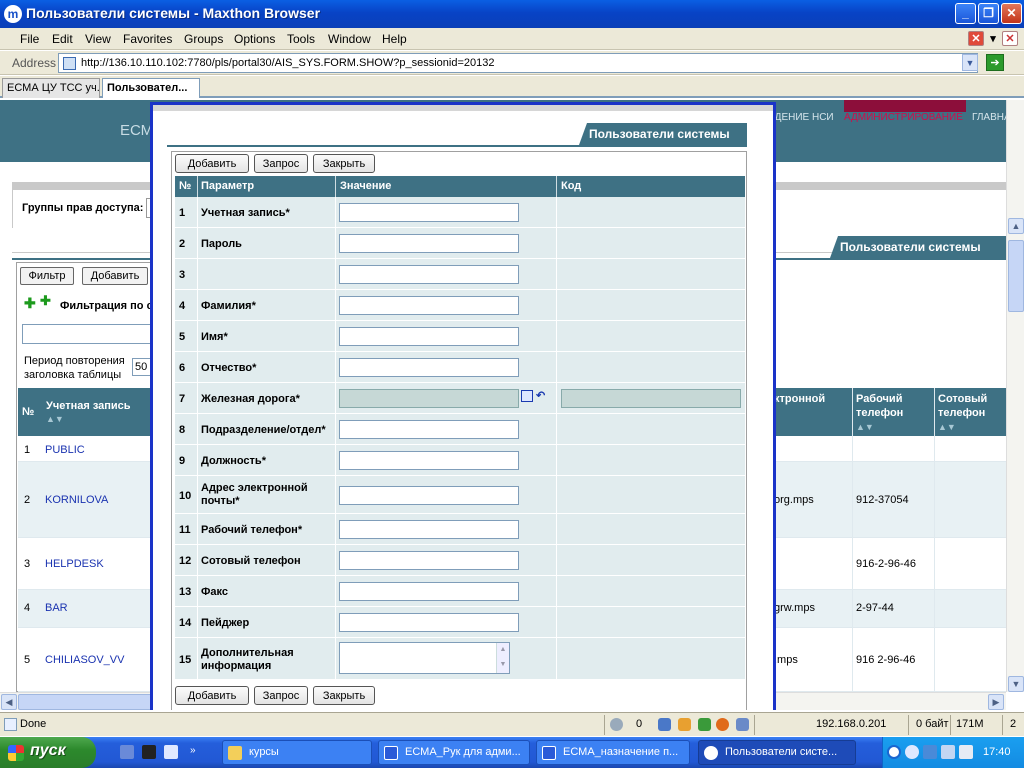 The image size is (1024, 768). What do you see at coordinates (30, 303) in the screenshot?
I see `add-filter-icon: ✚` at bounding box center [30, 303].